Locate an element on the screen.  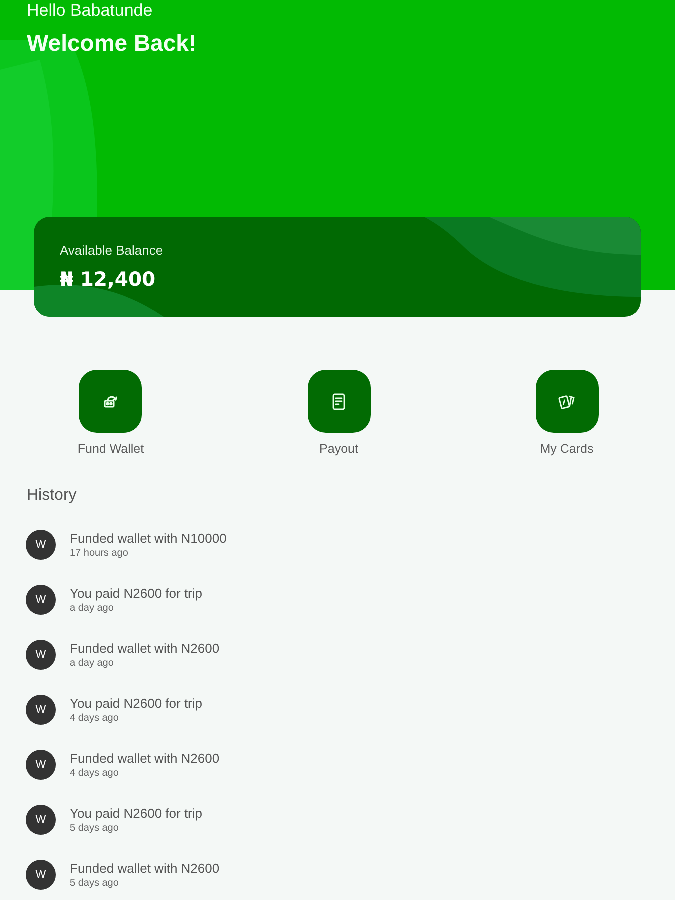
transaction-text: Funded wallet with N10000 is located at coordinates (148, 538).